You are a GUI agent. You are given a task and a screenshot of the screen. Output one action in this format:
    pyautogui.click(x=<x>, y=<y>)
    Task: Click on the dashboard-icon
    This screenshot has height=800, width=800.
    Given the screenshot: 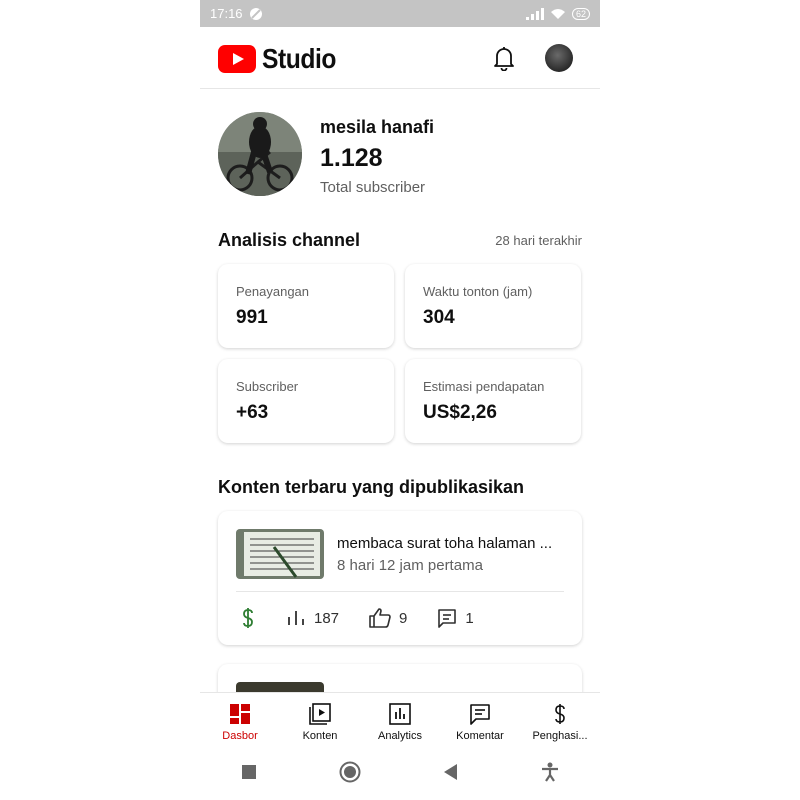 What is the action you would take?
    pyautogui.click(x=240, y=714)
    